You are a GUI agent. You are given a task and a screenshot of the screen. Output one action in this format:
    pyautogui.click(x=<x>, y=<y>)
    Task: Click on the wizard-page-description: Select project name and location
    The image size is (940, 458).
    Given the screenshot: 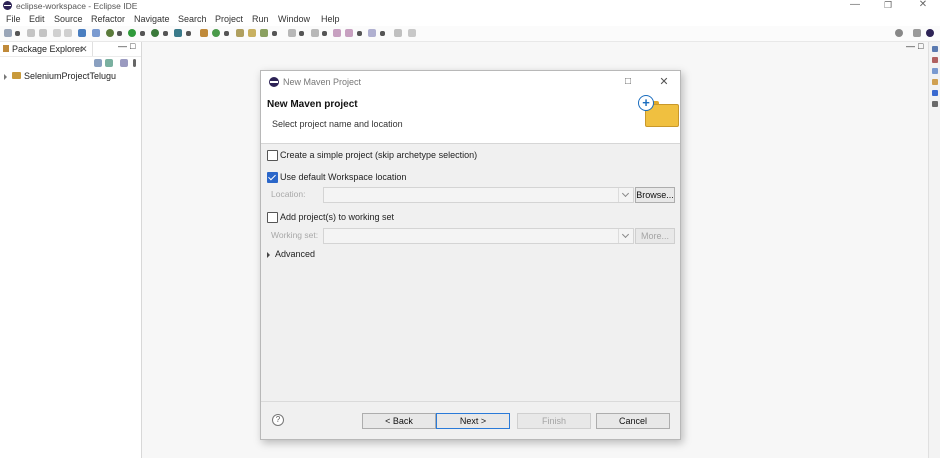 What is the action you would take?
    pyautogui.click(x=337, y=124)
    